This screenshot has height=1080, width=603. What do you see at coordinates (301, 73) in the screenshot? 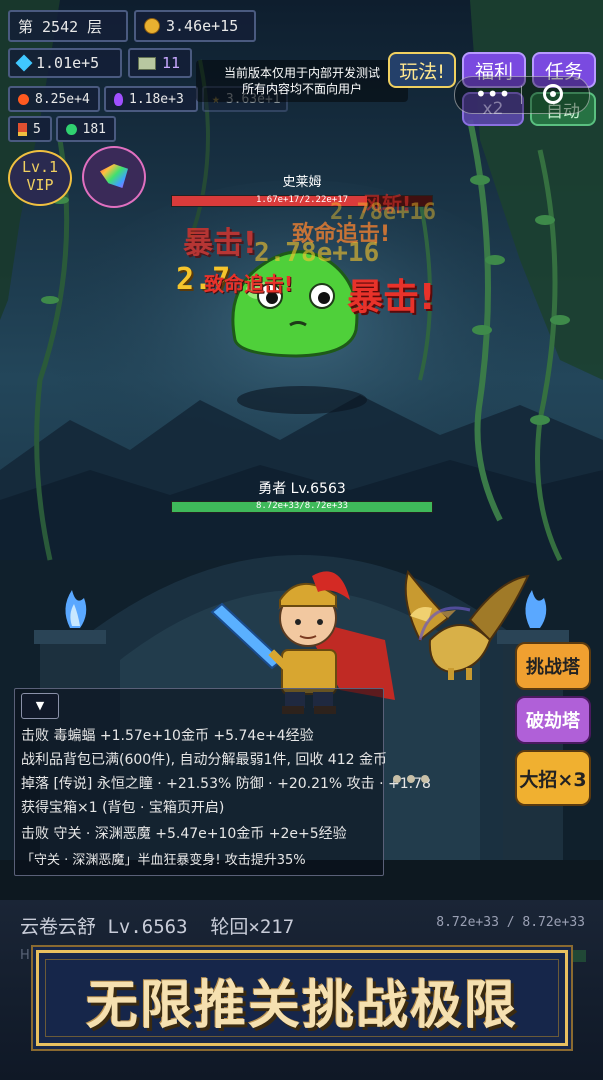
I see `dev-notice-line1: 当前版本仅用于内部开发测试` at bounding box center [301, 73].